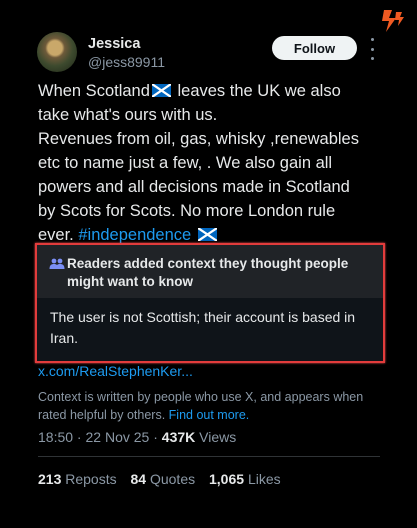 This screenshot has height=528, width=417. Describe the element at coordinates (227, 479) in the screenshot. I see `likes-count: 1,065` at that location.